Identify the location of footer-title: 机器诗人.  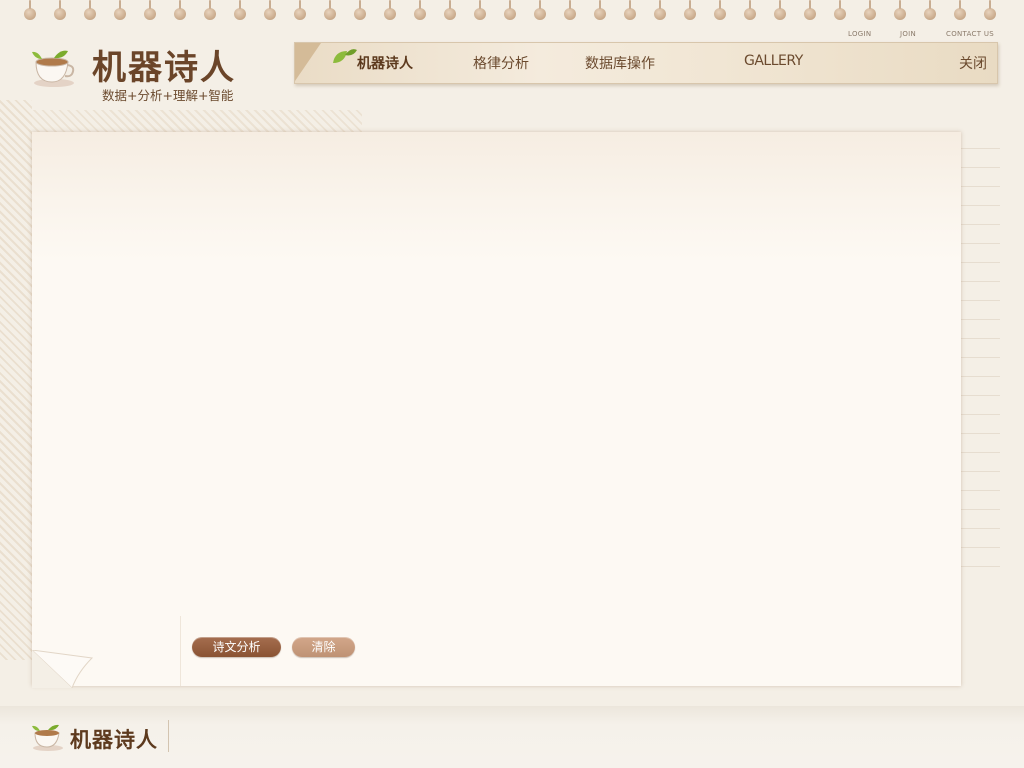
(114, 739).